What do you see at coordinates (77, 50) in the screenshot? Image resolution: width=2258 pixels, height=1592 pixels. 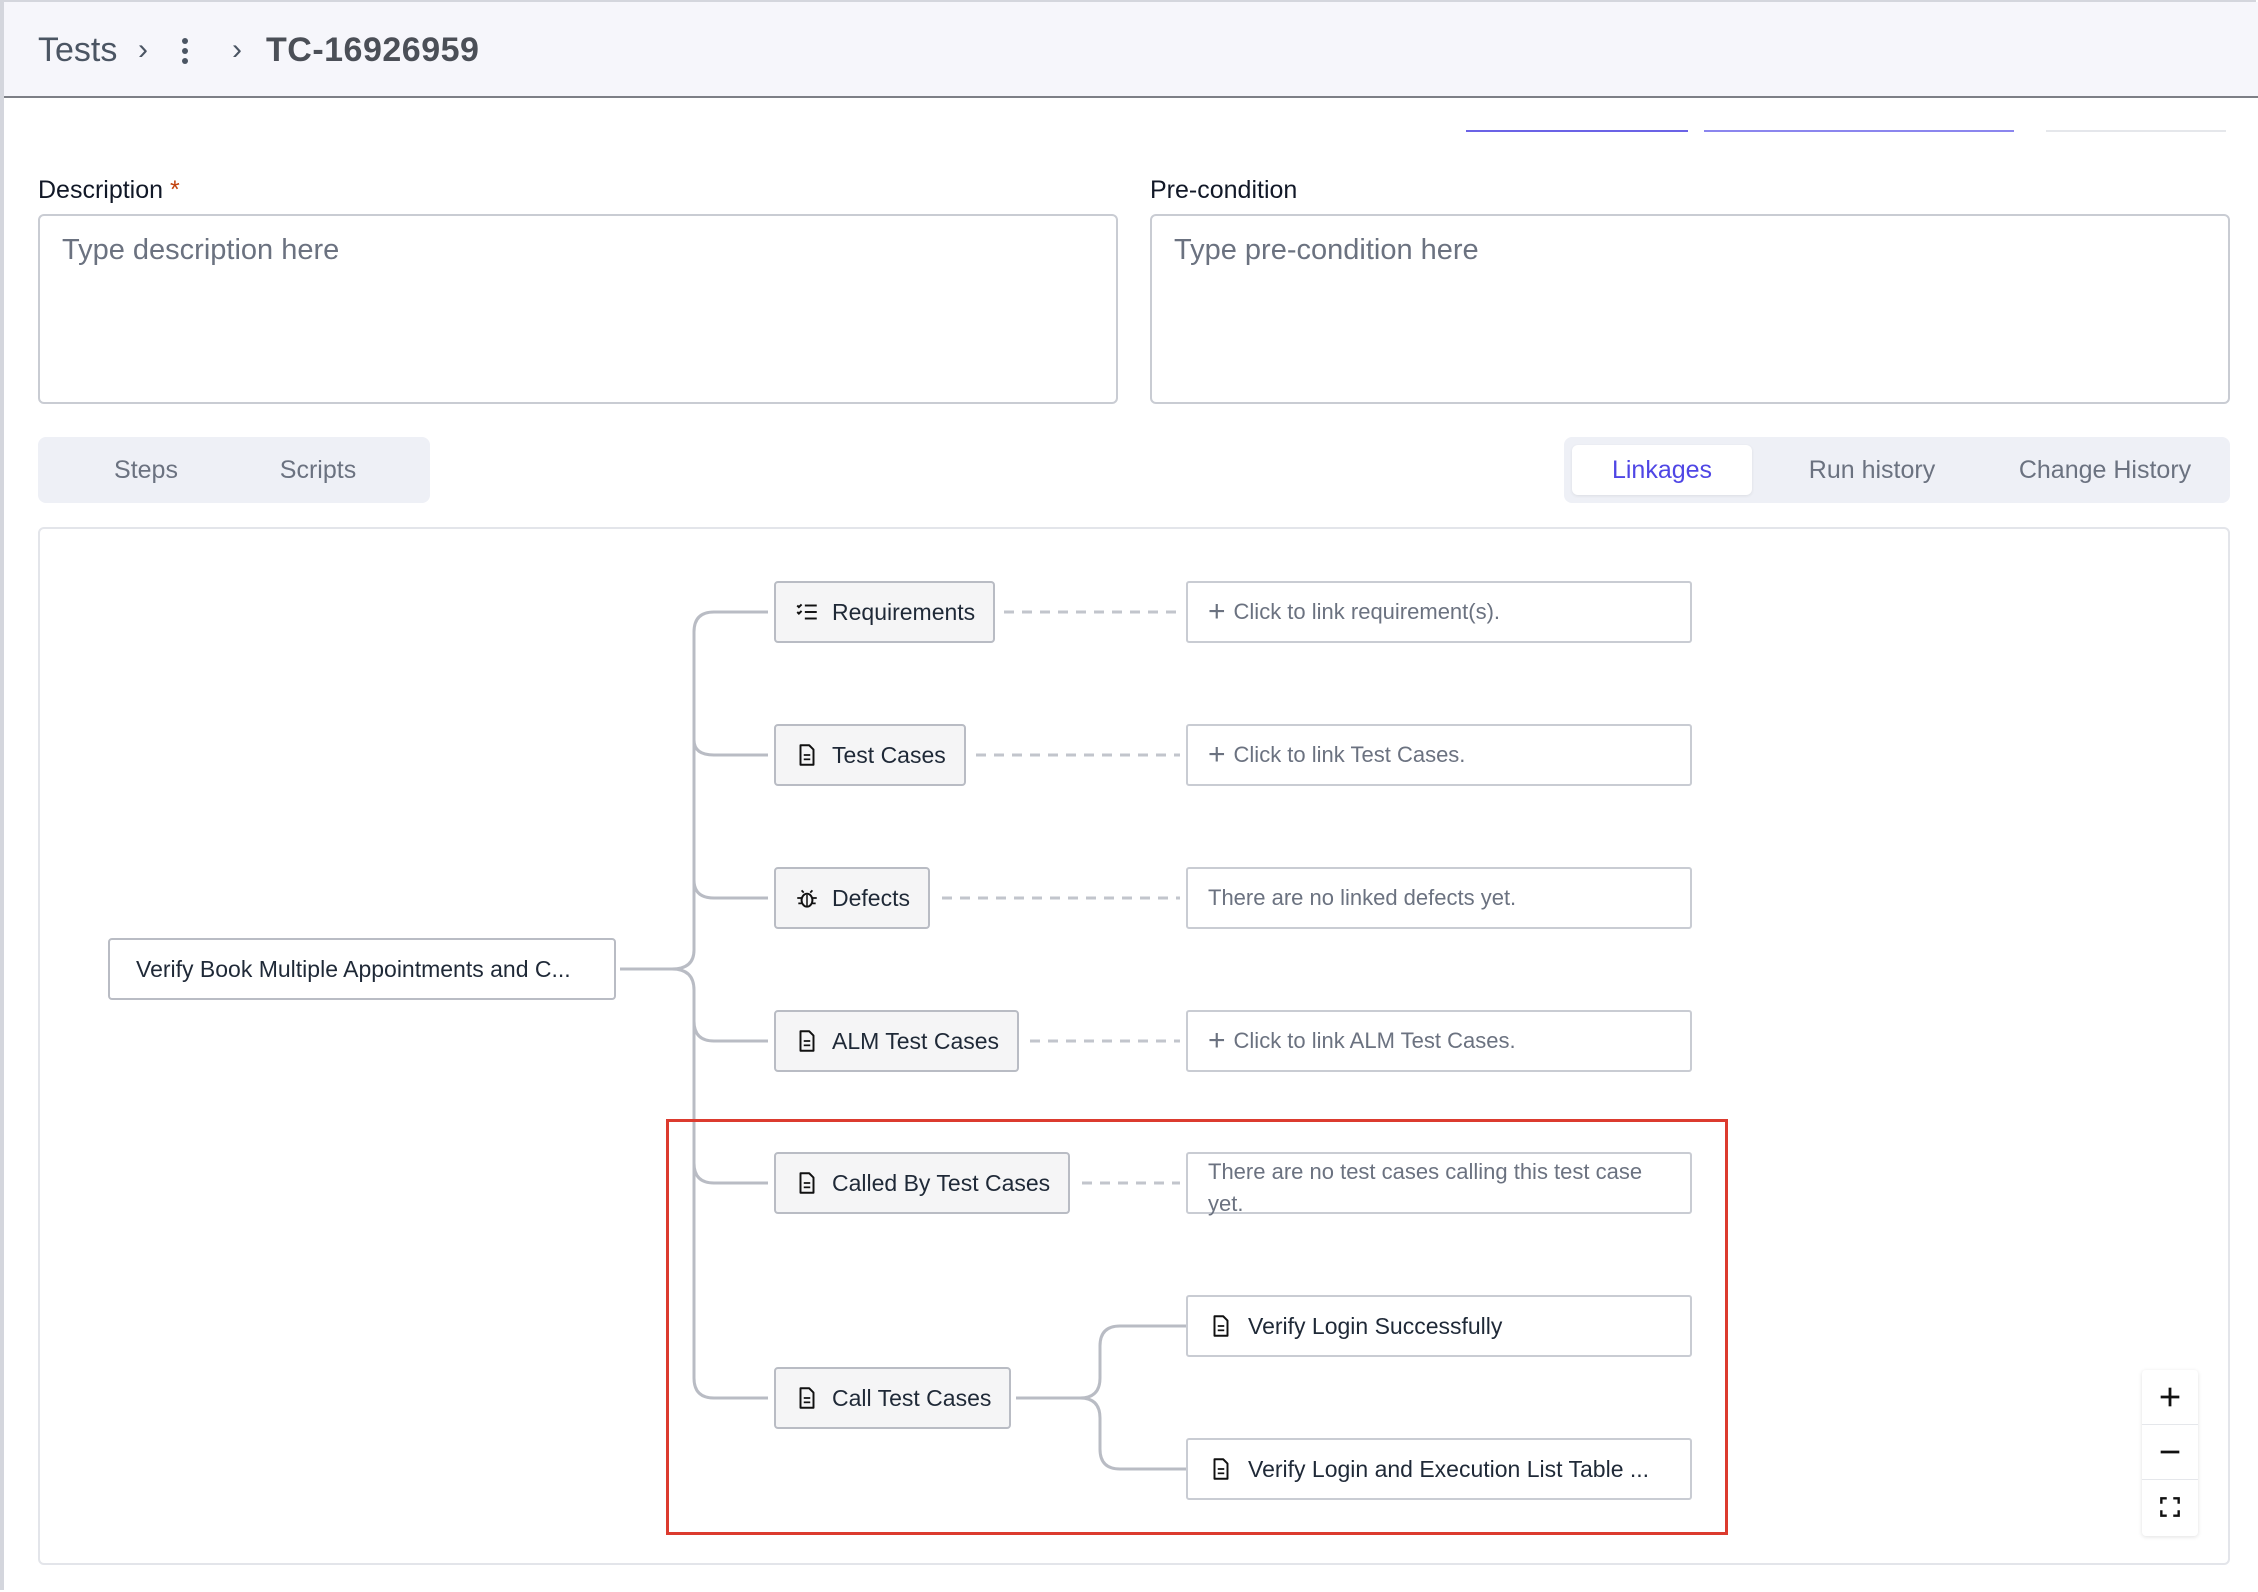 I see `breadcrumb-tests-link: Tests` at bounding box center [77, 50].